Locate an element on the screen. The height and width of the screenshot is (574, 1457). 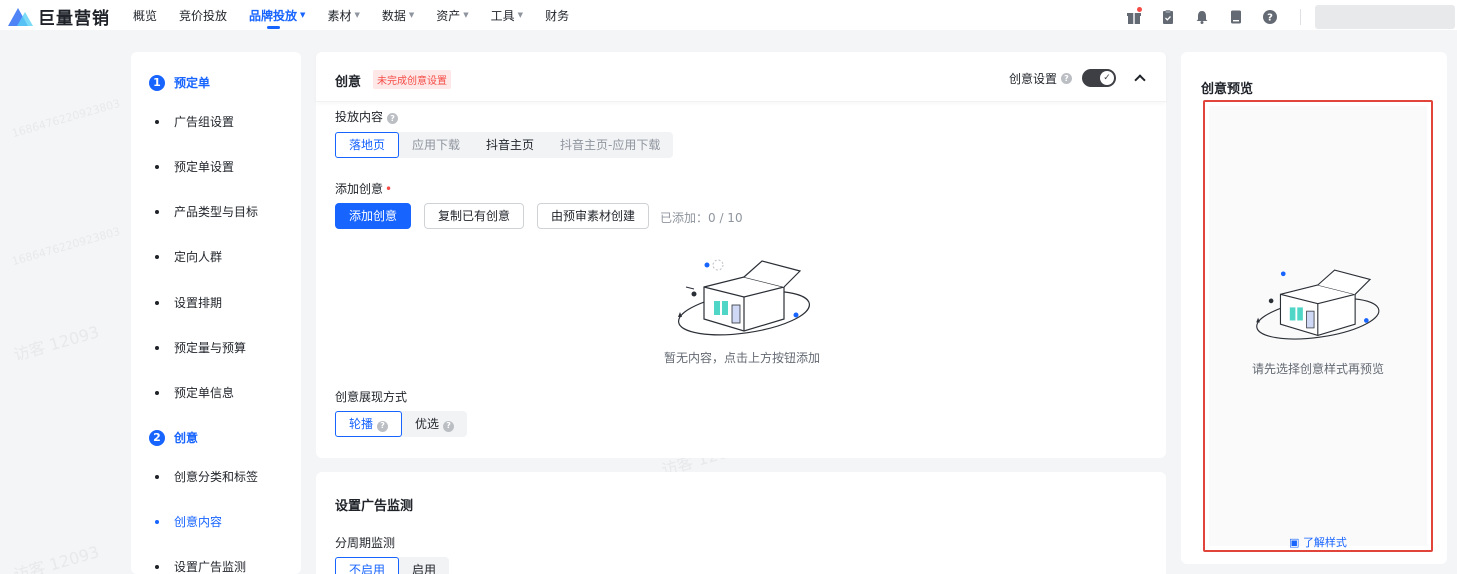
creative-card-header: 创意 未完成创意设置 创意设置 ? ✓ is located at coordinates (741, 77).